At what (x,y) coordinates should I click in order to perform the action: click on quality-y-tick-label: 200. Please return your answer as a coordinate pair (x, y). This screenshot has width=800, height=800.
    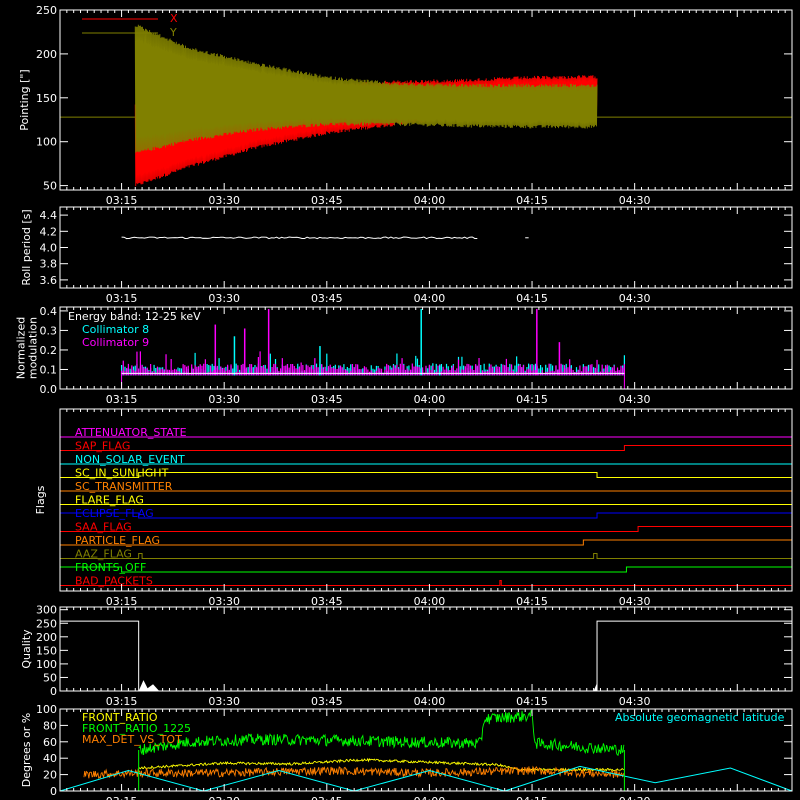
    Looking at the image, I should click on (46, 637).